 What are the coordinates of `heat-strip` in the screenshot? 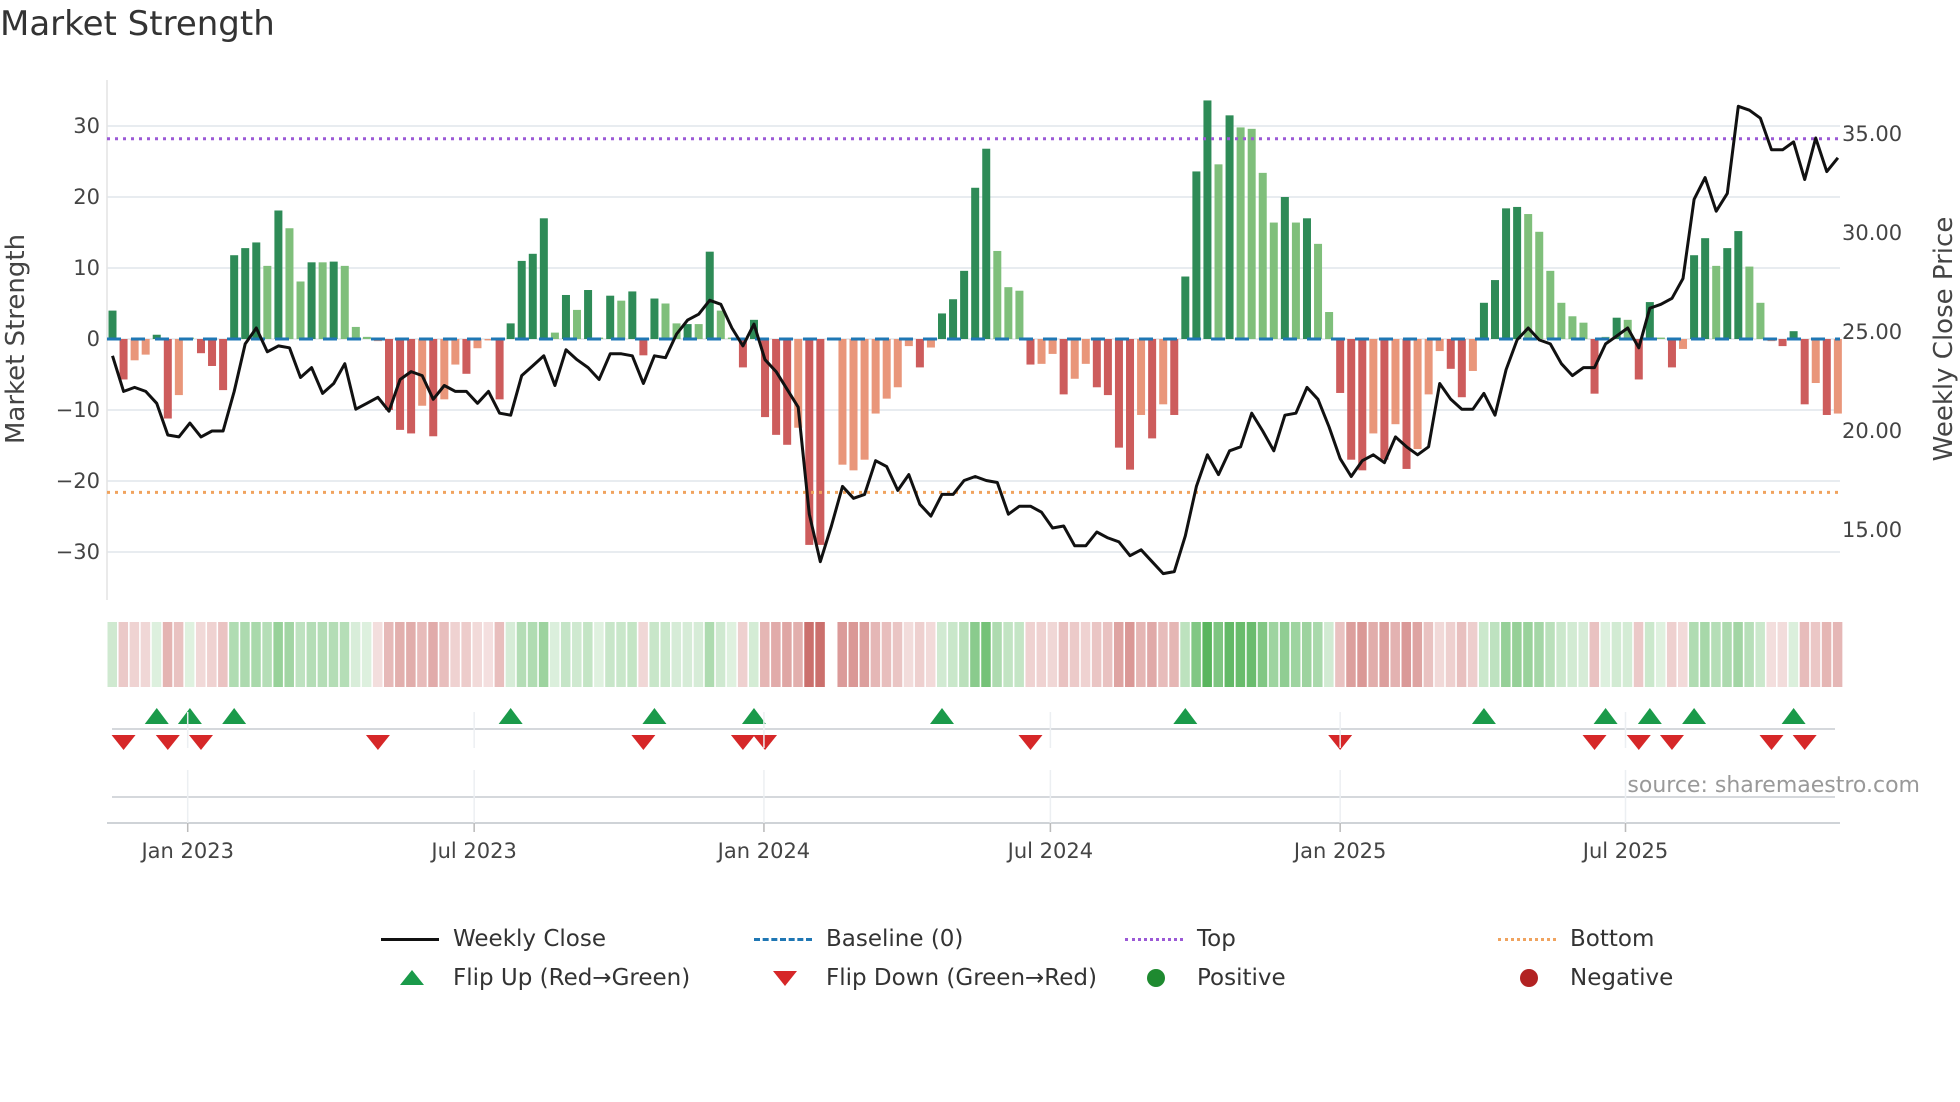 It's located at (975, 654).